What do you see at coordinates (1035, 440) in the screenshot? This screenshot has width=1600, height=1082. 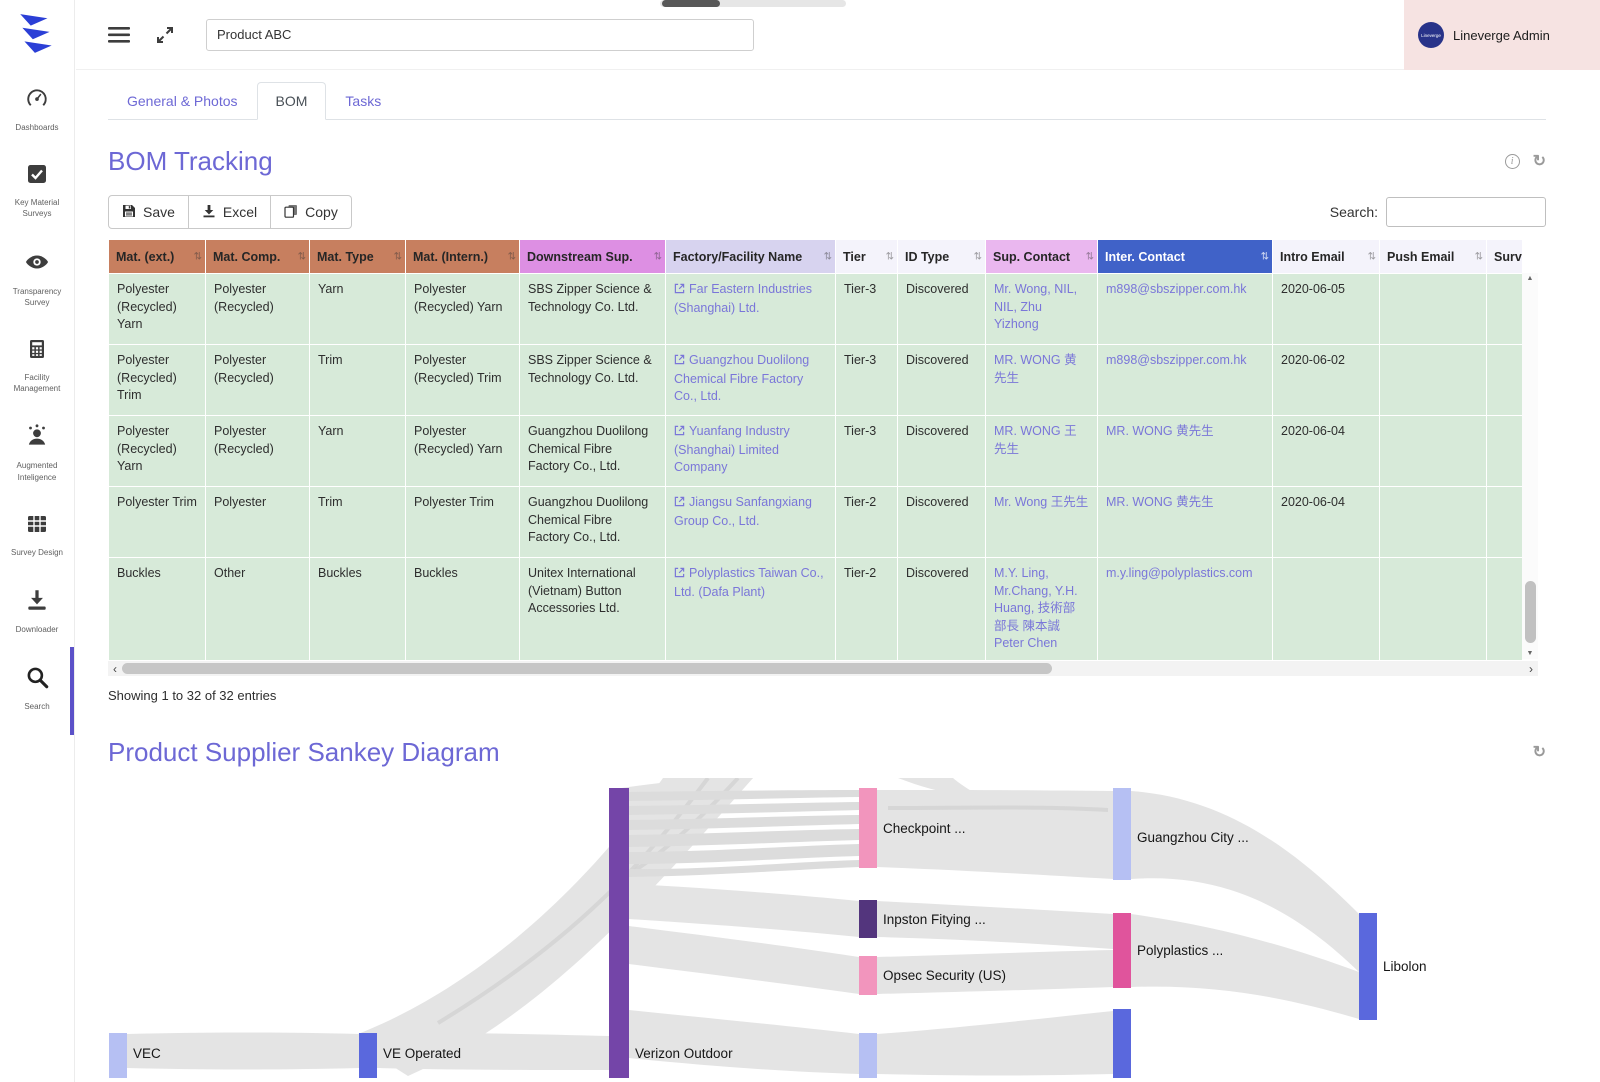 I see `contact-link: MR. WONG 王先生` at bounding box center [1035, 440].